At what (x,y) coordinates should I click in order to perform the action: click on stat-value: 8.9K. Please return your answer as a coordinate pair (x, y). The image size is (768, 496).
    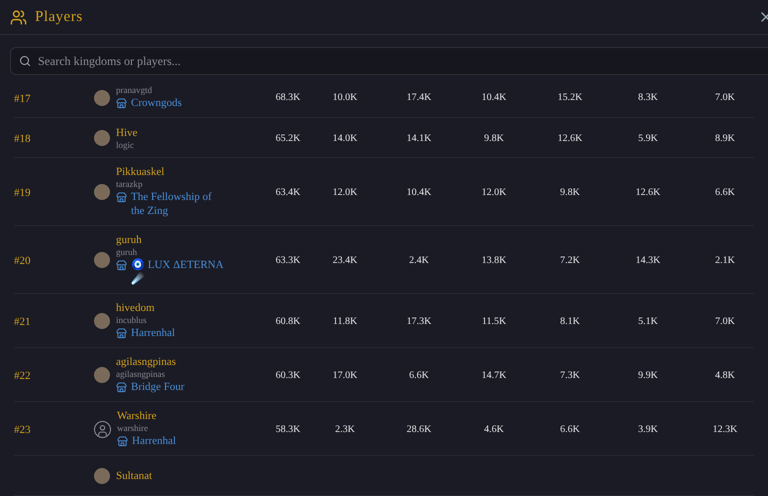
    Looking at the image, I should click on (725, 138).